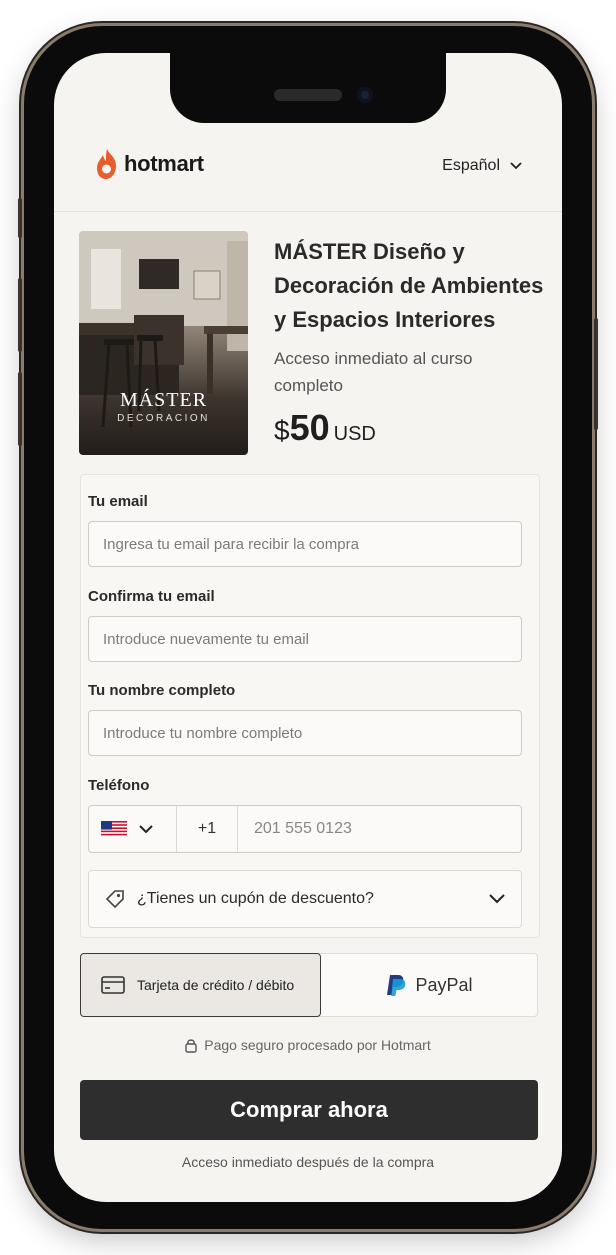 Image resolution: width=616 pixels, height=1255 pixels. I want to click on thumbnail-subtitle: DECORACION, so click(163, 418).